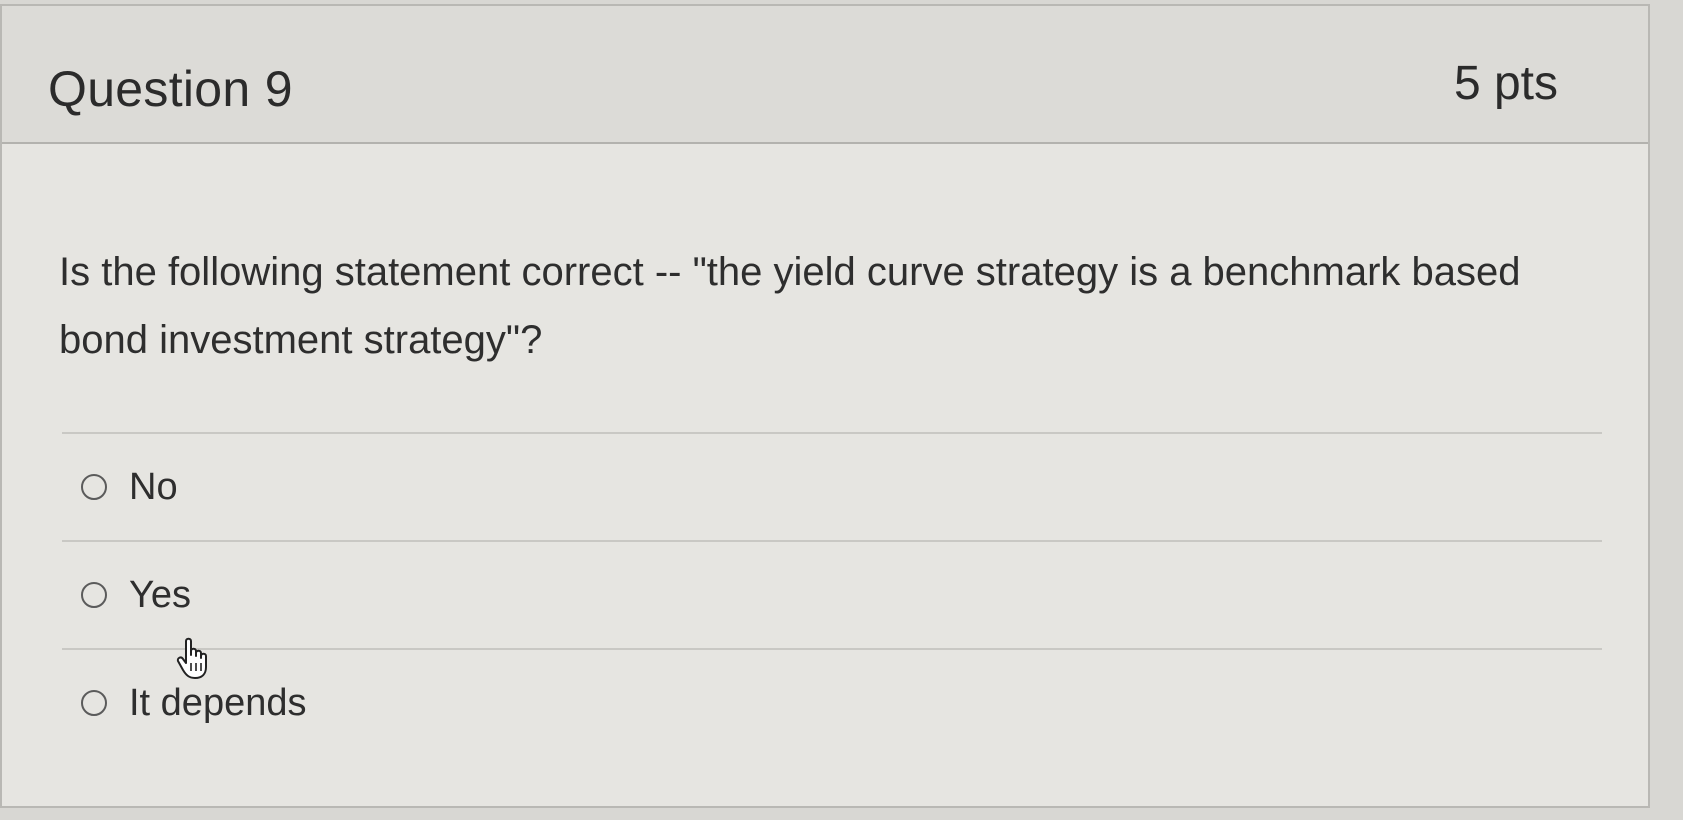 This screenshot has width=1683, height=820. What do you see at coordinates (160, 594) in the screenshot?
I see `answer-label: Yes` at bounding box center [160, 594].